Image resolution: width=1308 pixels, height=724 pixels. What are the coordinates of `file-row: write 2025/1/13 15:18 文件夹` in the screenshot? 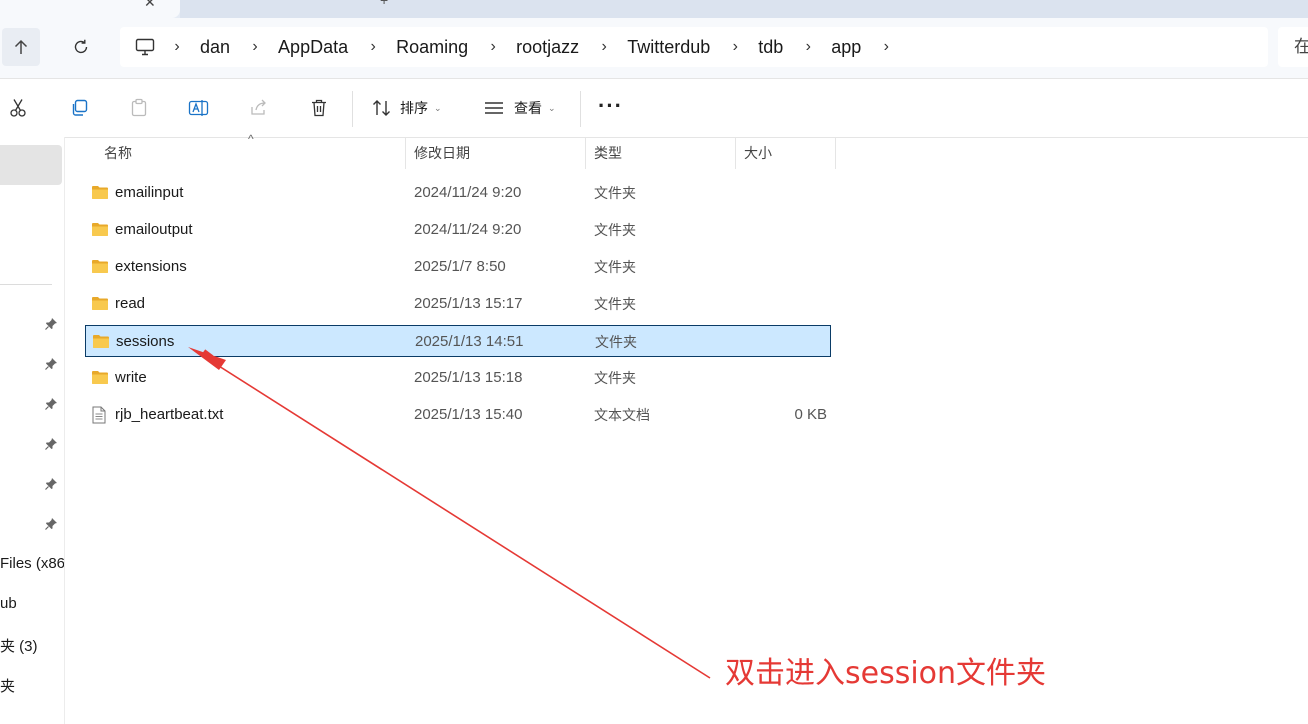 It's located at (458, 378).